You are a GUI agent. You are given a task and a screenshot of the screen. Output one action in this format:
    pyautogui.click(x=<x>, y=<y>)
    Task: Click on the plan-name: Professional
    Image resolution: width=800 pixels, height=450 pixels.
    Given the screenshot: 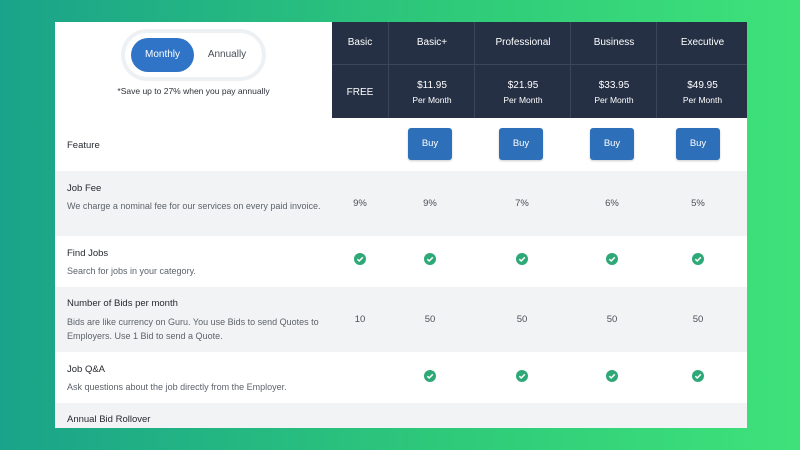 What is the action you would take?
    pyautogui.click(x=523, y=43)
    